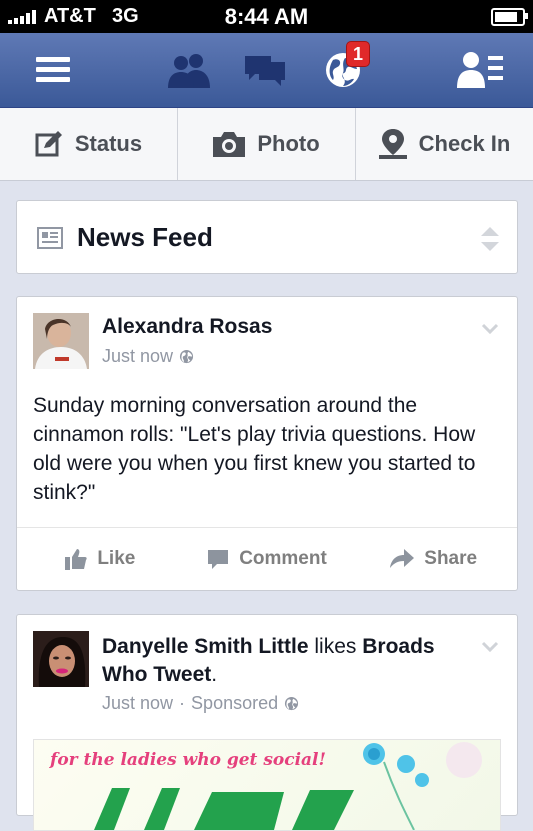 The width and height of the screenshot is (533, 831). What do you see at coordinates (335, 646) in the screenshot?
I see `story-verb: likes` at bounding box center [335, 646].